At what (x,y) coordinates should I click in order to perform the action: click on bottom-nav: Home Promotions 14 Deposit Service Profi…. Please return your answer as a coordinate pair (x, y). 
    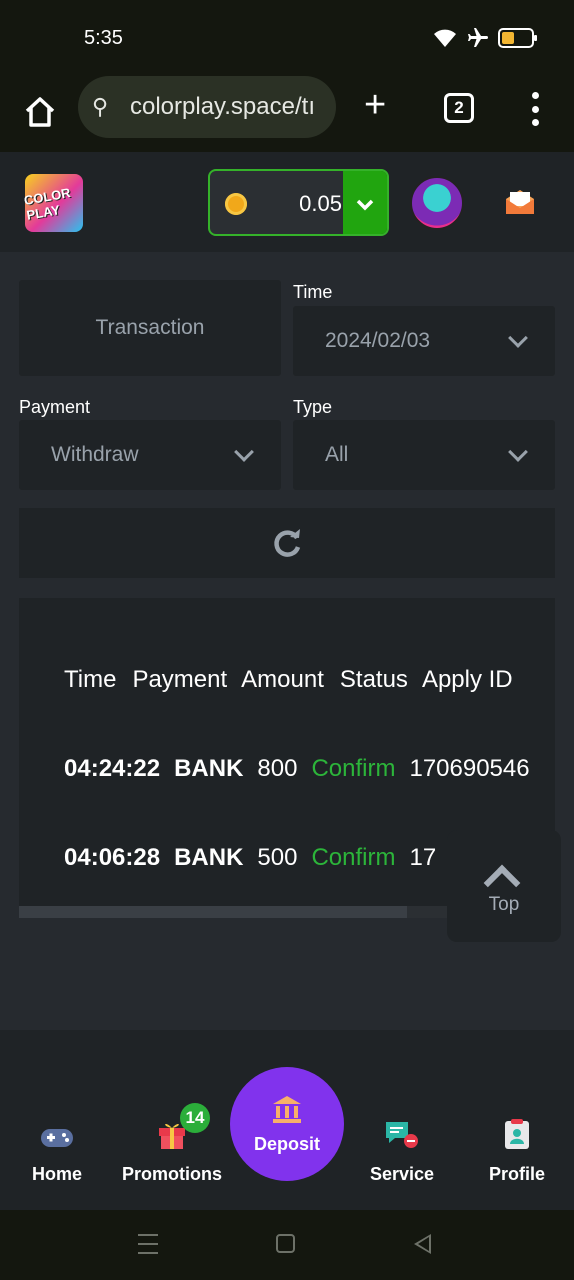
    Looking at the image, I should click on (287, 1120).